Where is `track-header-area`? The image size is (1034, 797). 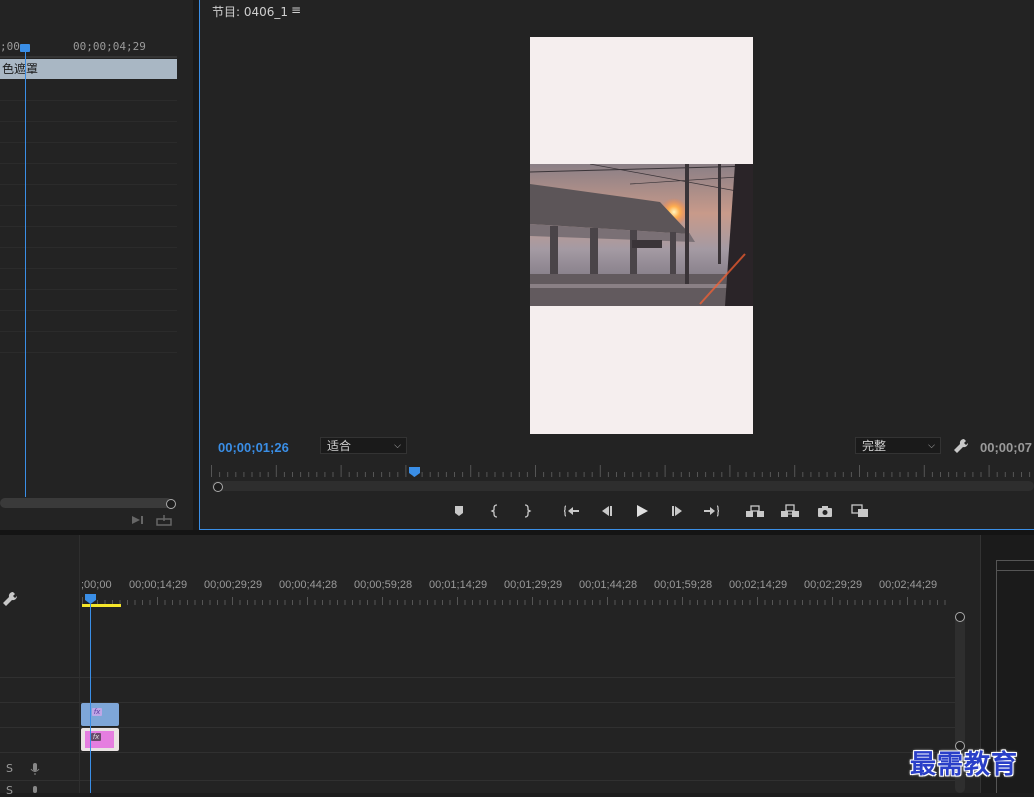
track-header-area is located at coordinates (40, 664).